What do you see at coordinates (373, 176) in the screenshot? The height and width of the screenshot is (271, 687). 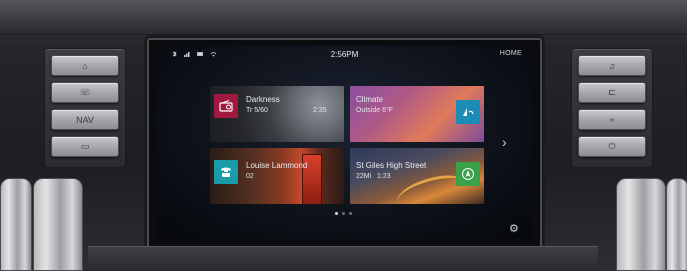 I see `tile-navigation-subtitle: 22Mi 1:23` at bounding box center [373, 176].